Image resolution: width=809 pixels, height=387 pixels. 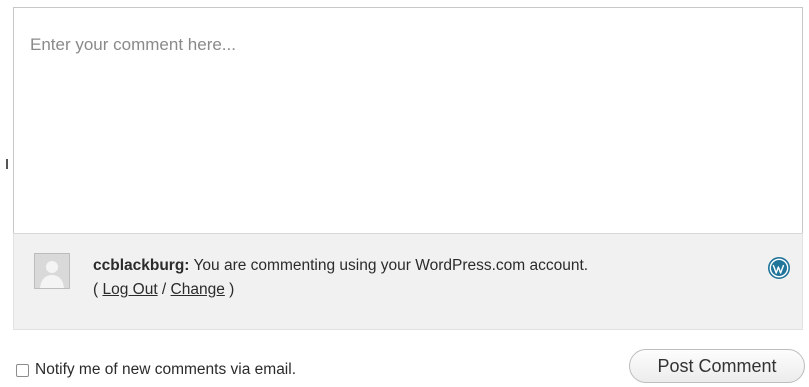 I want to click on notify-option: Notify me of new comments via email., so click(x=156, y=370).